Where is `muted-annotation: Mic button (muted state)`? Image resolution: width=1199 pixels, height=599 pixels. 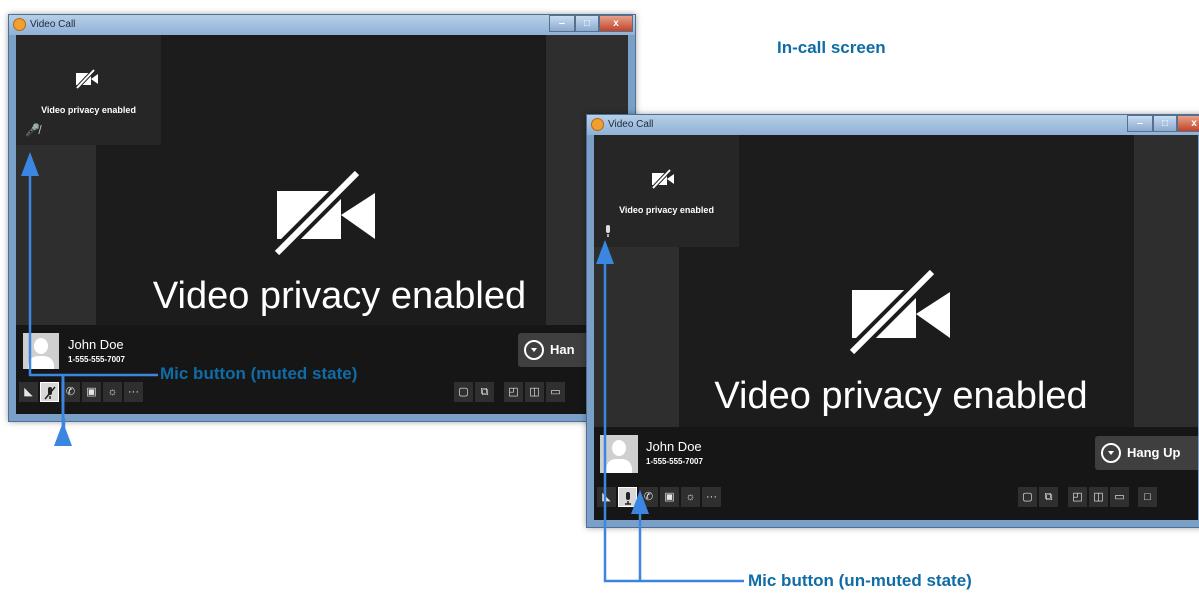
muted-annotation: Mic button (muted state) is located at coordinates (259, 373).